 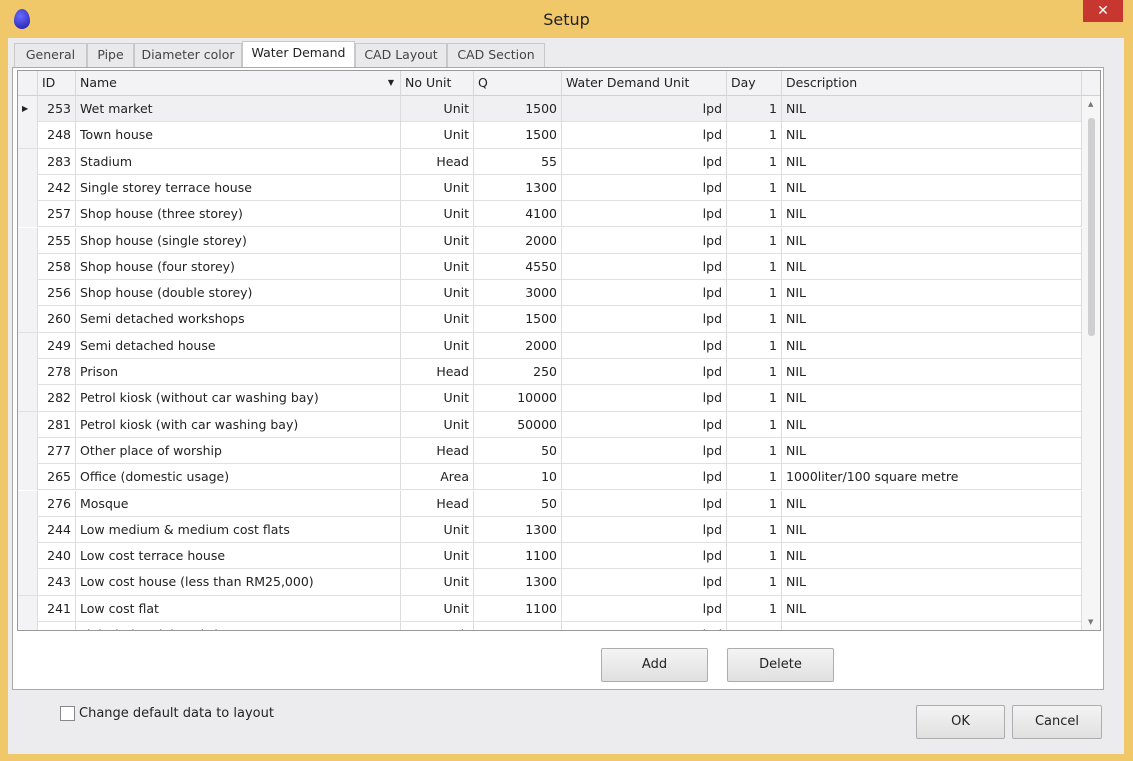 I want to click on tab-diameter-color: Diameter color, so click(x=188, y=55).